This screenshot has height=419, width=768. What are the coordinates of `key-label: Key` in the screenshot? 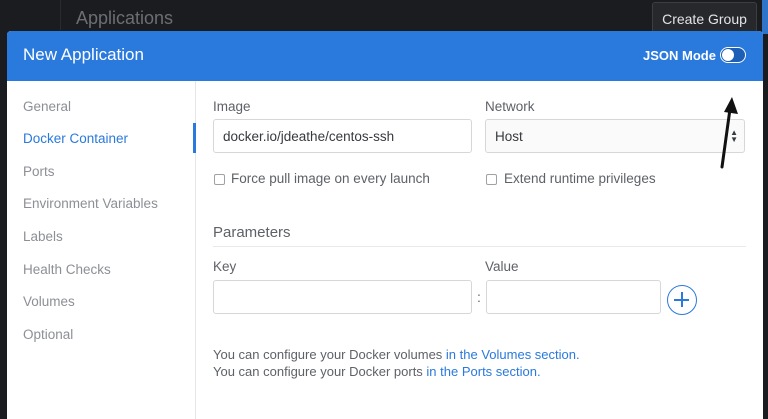 It's located at (225, 266).